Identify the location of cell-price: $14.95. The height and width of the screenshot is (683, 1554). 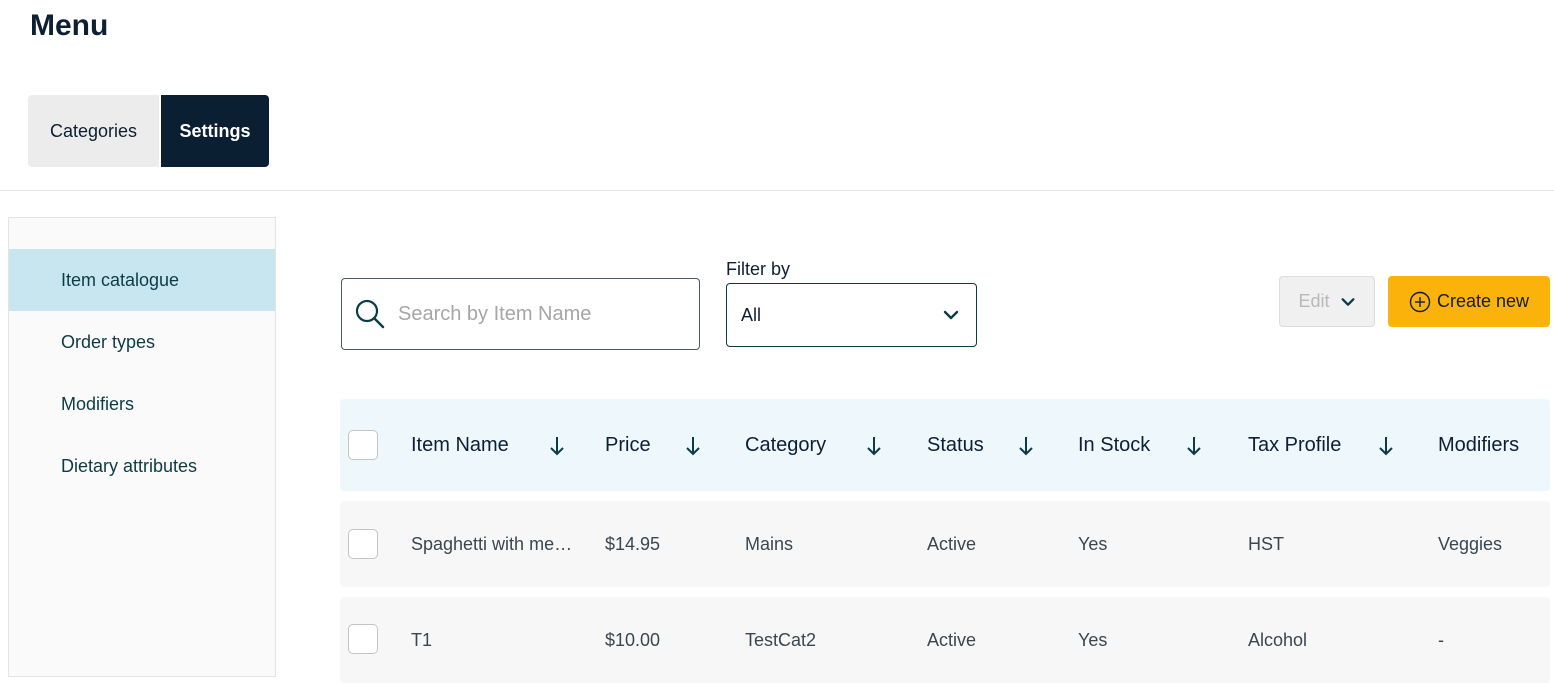
(633, 543).